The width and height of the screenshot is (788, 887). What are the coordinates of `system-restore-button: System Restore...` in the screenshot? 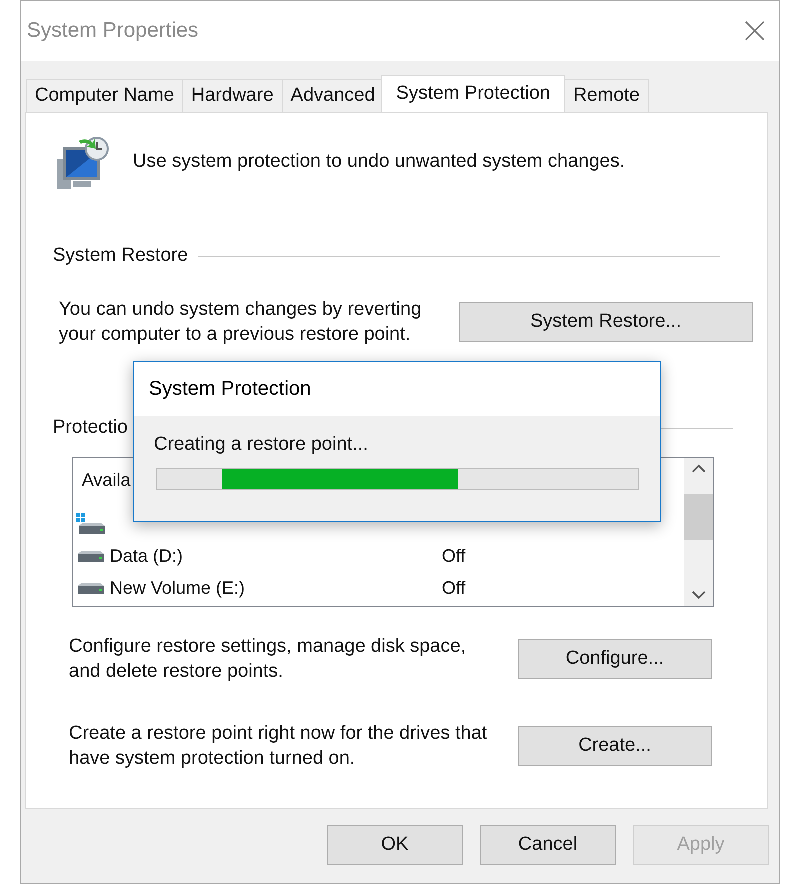 It's located at (606, 322).